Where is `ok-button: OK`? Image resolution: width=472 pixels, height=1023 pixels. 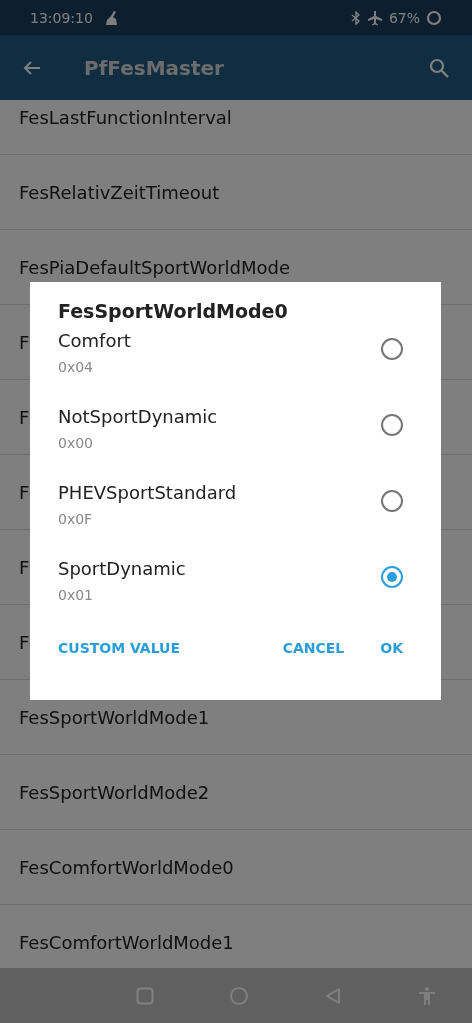
ok-button: OK is located at coordinates (391, 648).